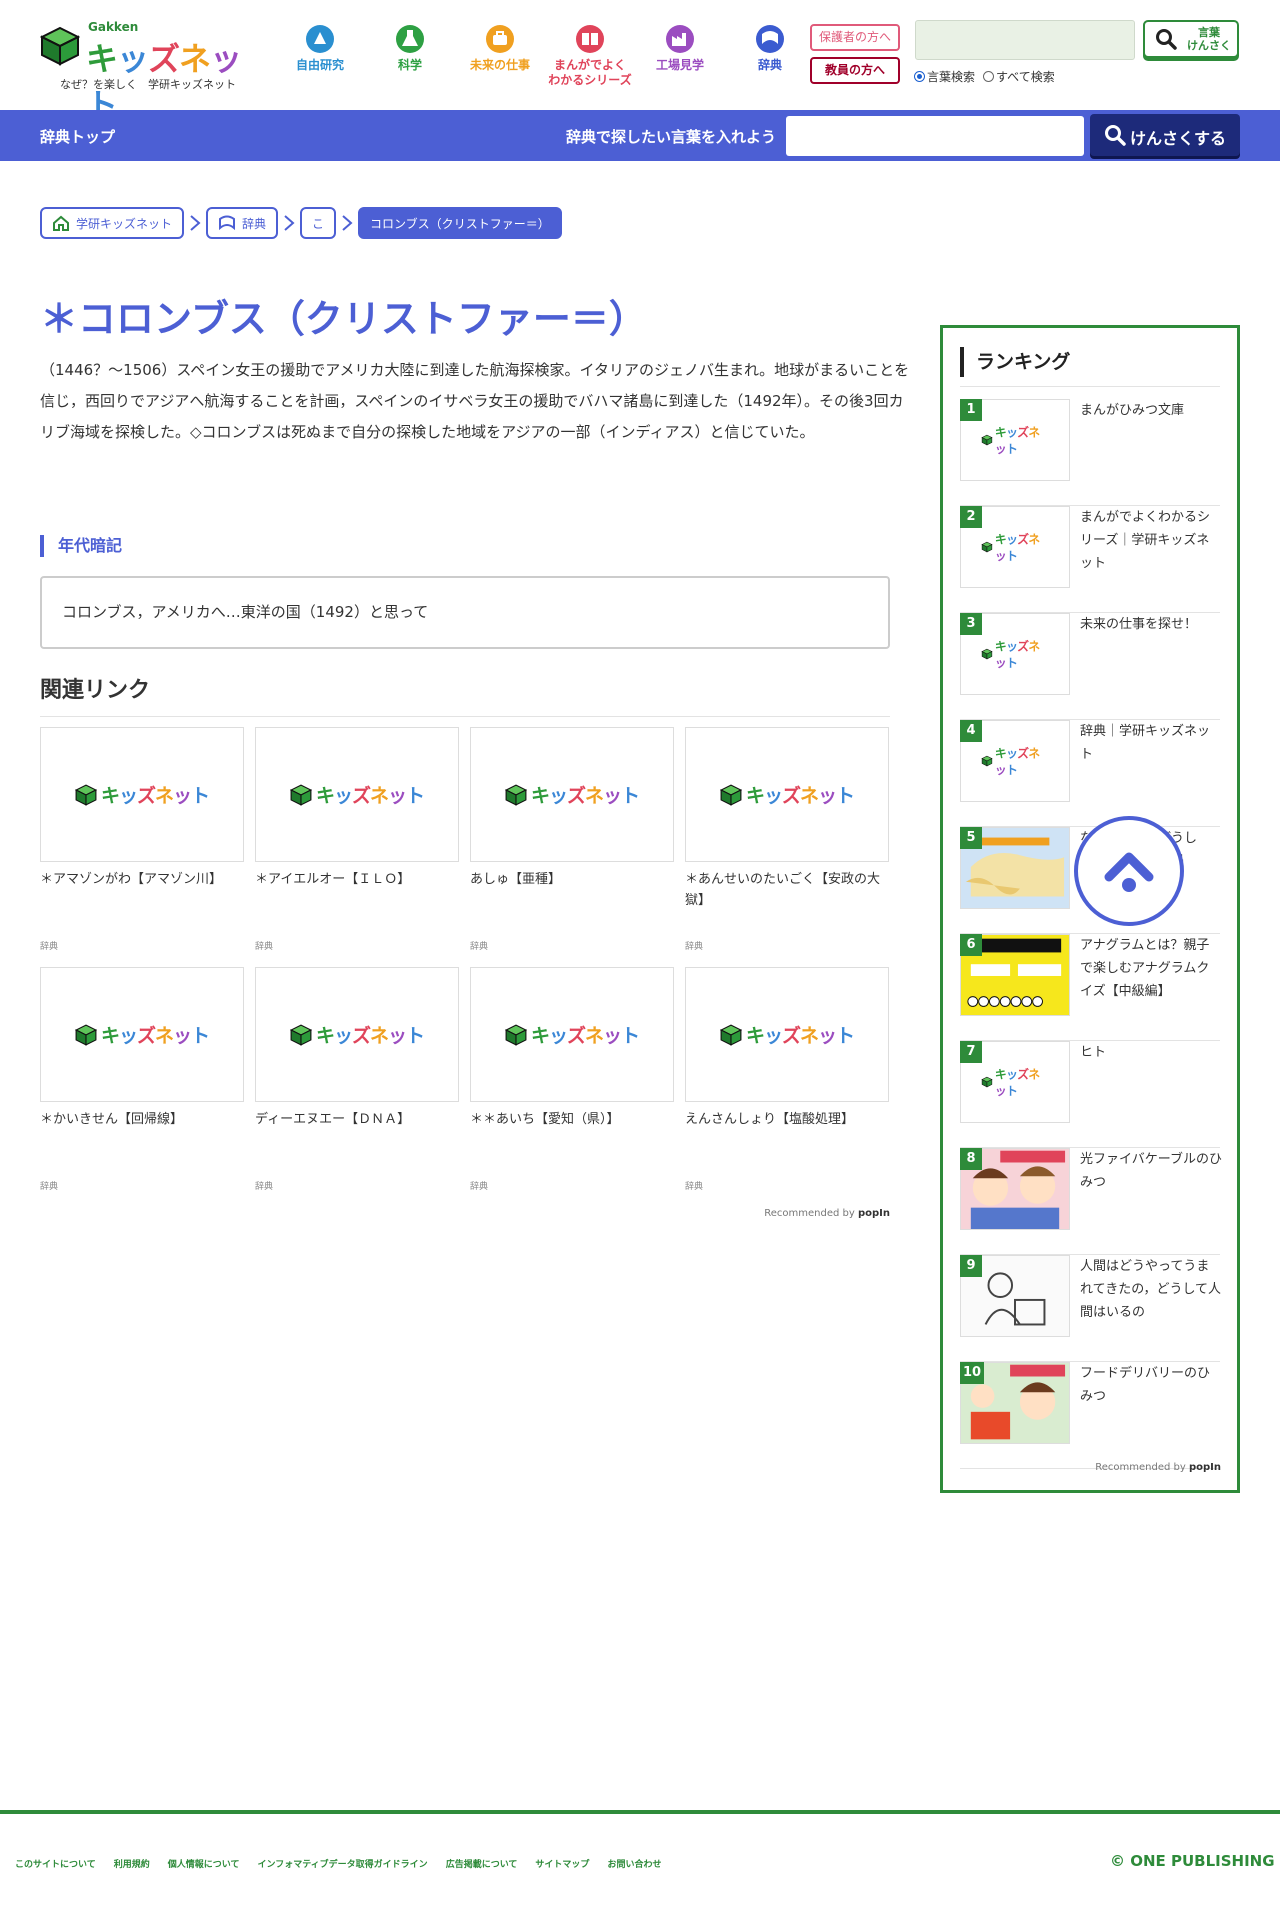 Image resolution: width=1280 pixels, height=1910 pixels. What do you see at coordinates (1151, 1171) in the screenshot?
I see `ranking-title: 光ファイバケーブルのひみつ` at bounding box center [1151, 1171].